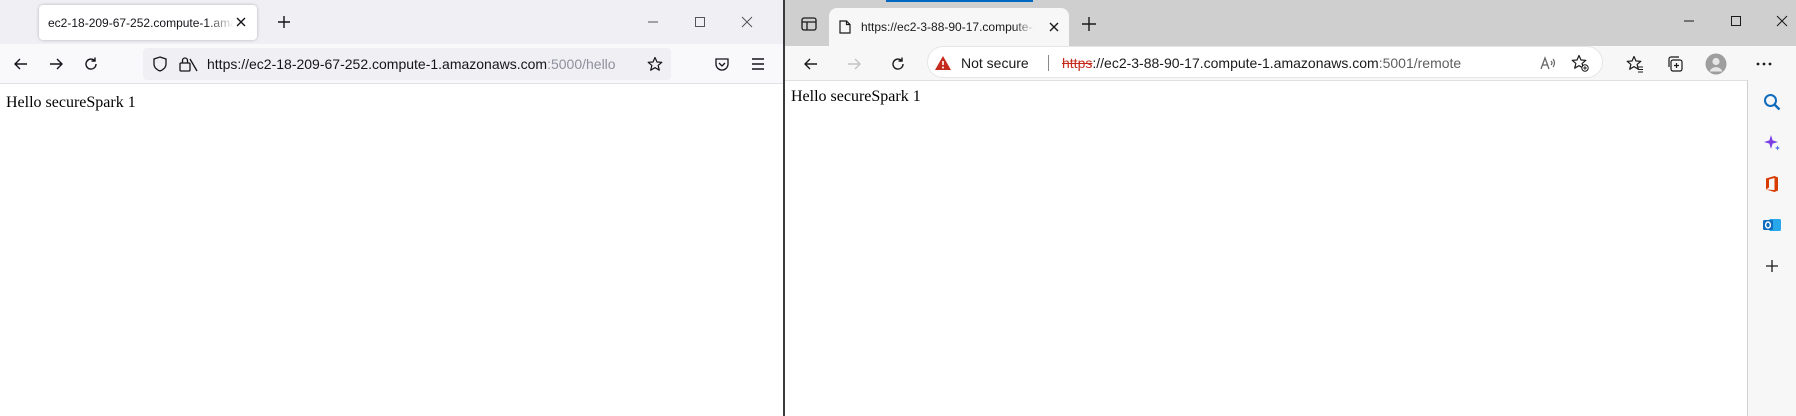 The width and height of the screenshot is (1796, 416). What do you see at coordinates (1772, 248) in the screenshot?
I see `edge-sidebar` at bounding box center [1772, 248].